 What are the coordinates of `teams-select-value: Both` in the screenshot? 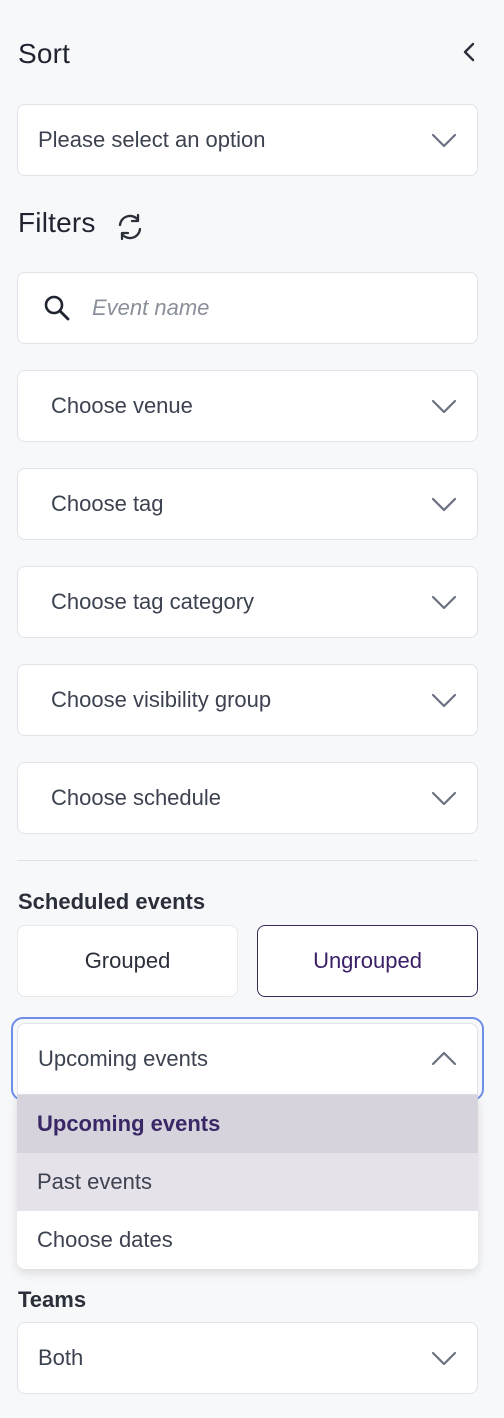 It's located at (61, 1357).